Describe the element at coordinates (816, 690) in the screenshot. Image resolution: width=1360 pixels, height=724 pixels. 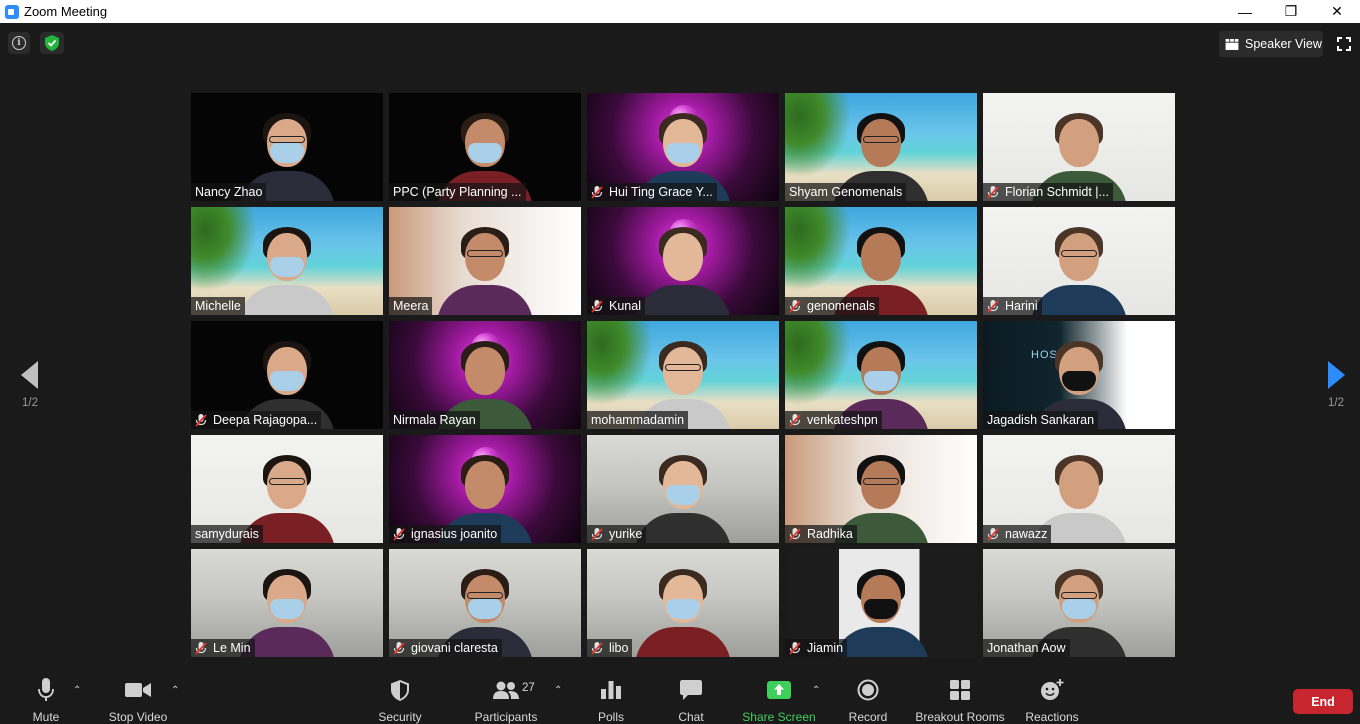
I see `share-options-caret-icon: ⌃` at that location.